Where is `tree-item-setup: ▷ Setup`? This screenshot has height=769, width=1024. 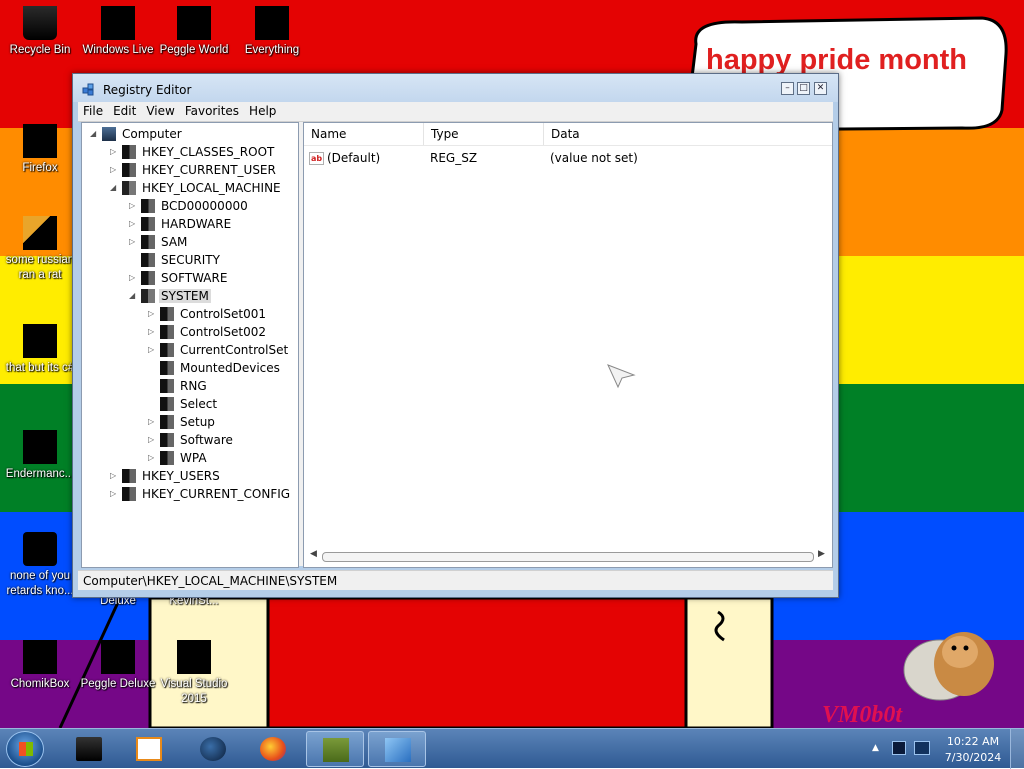
tree-item-setup: ▷ Setup is located at coordinates (182, 422).